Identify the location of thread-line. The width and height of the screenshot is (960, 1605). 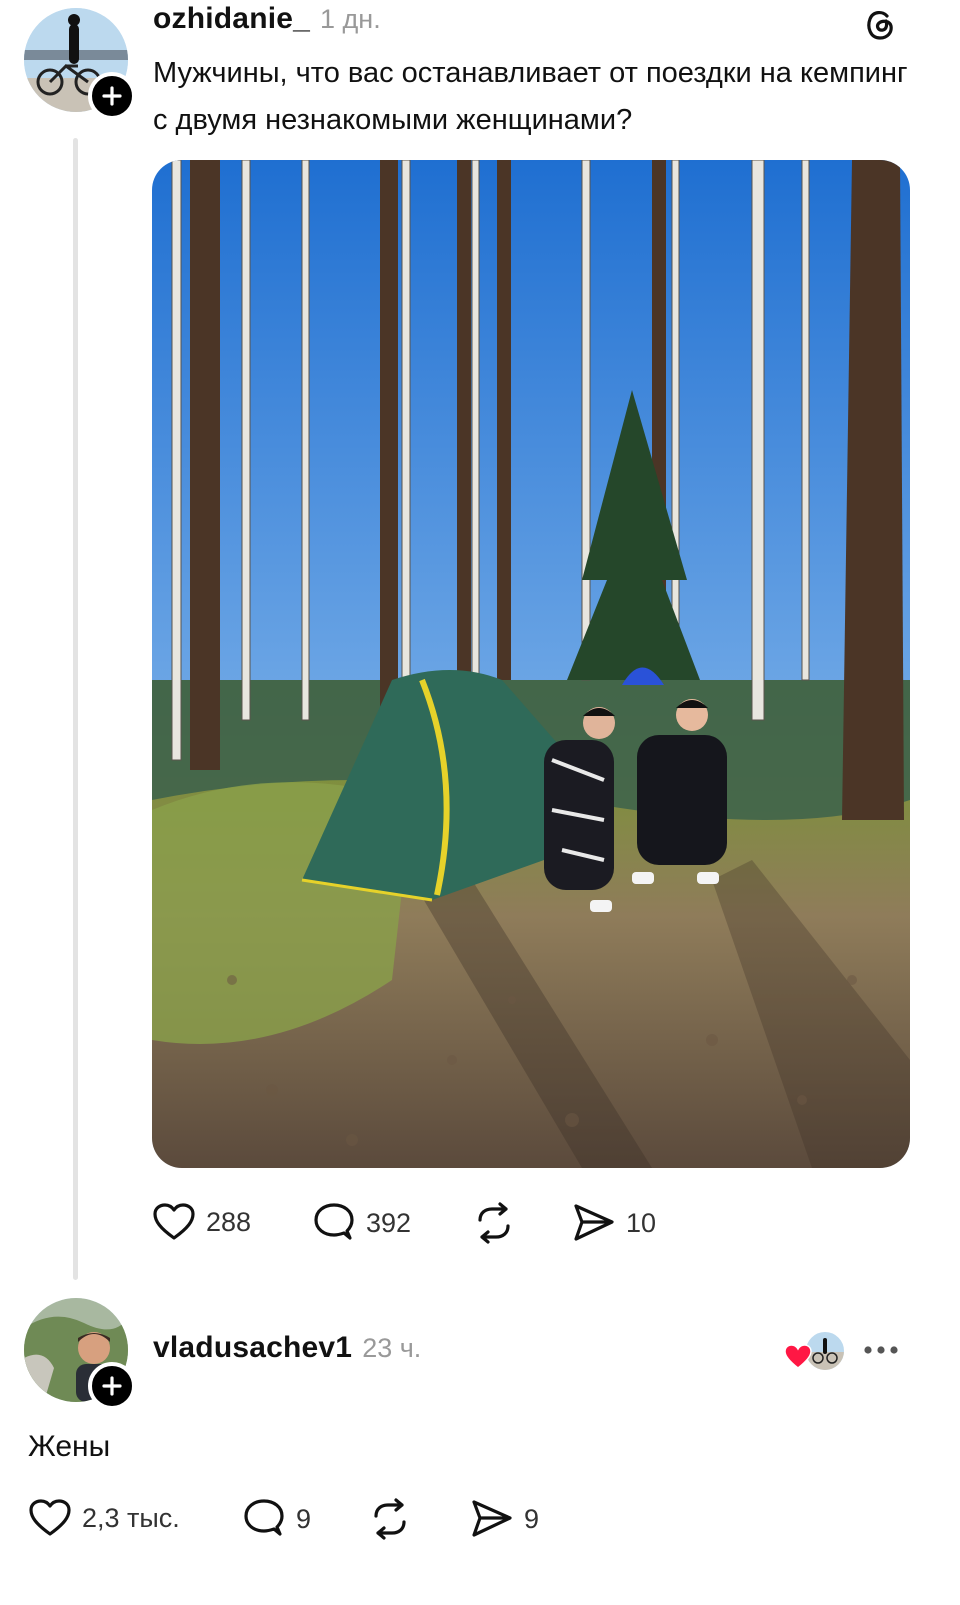
(75, 709).